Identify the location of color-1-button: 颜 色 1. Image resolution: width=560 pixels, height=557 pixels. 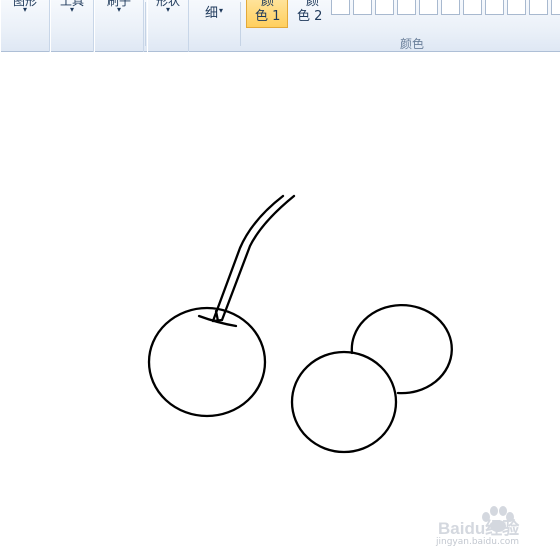
(267, 14).